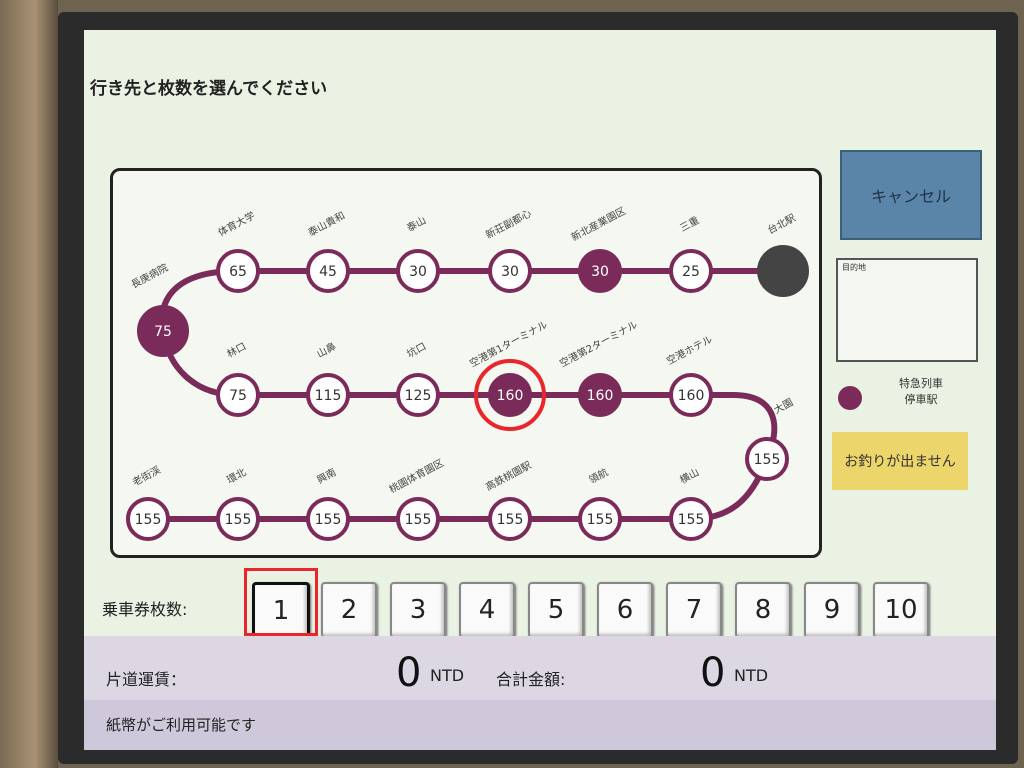  Describe the element at coordinates (689, 349) in the screenshot. I see `station-name: 空港ホテル` at that location.